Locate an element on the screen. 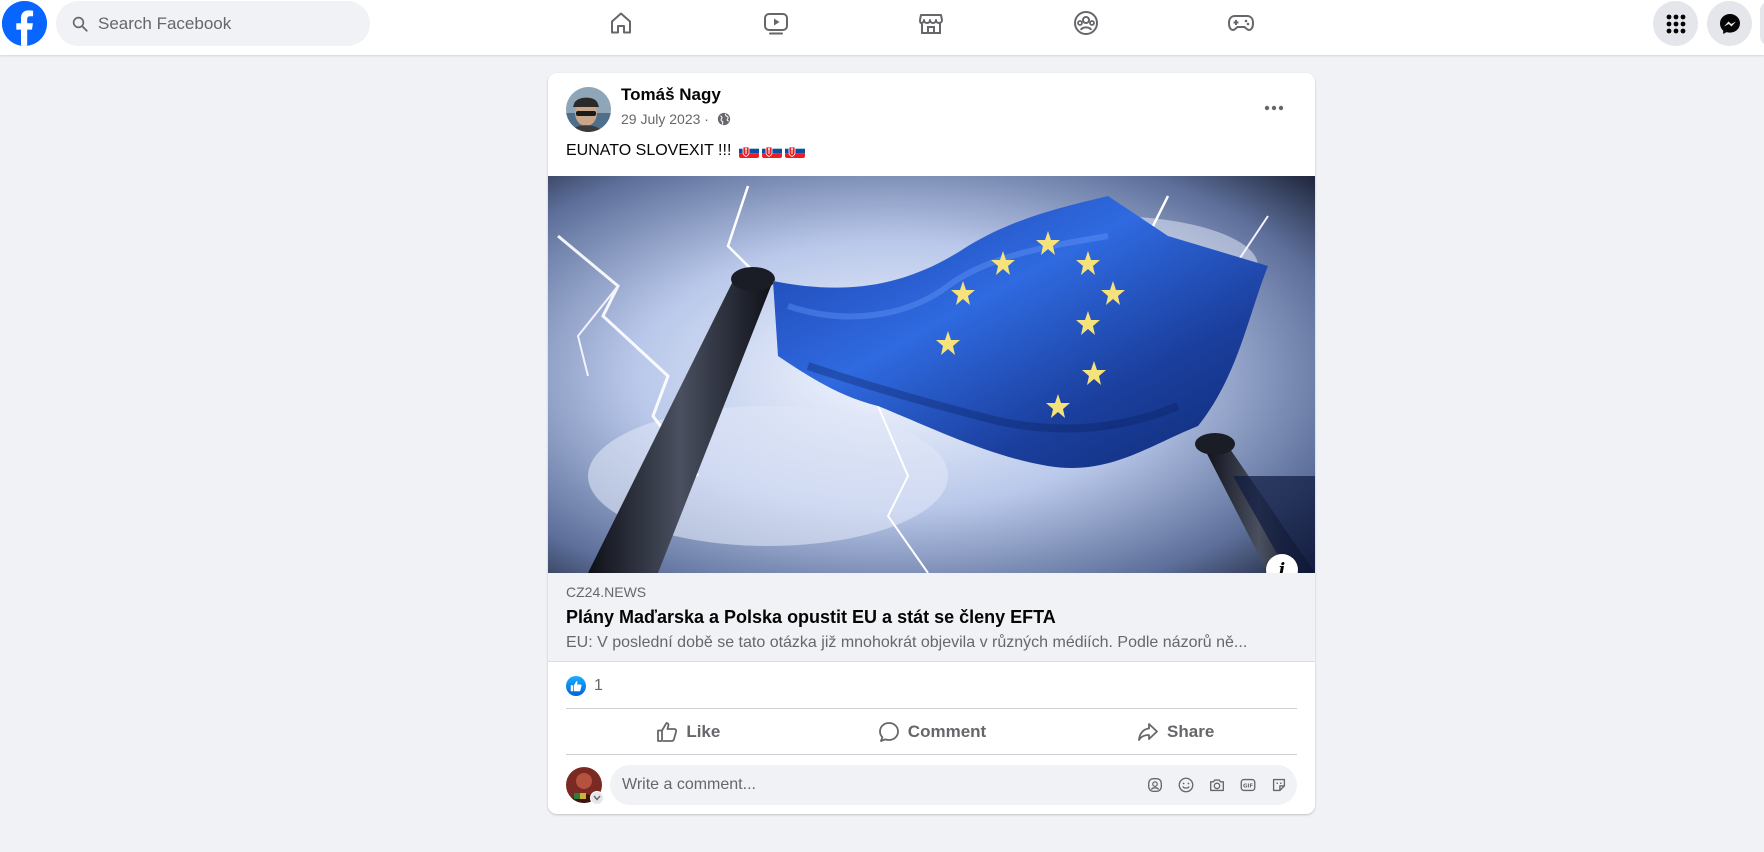 The image size is (1764, 852). link-domain: CZ24.NEWS is located at coordinates (606, 592).